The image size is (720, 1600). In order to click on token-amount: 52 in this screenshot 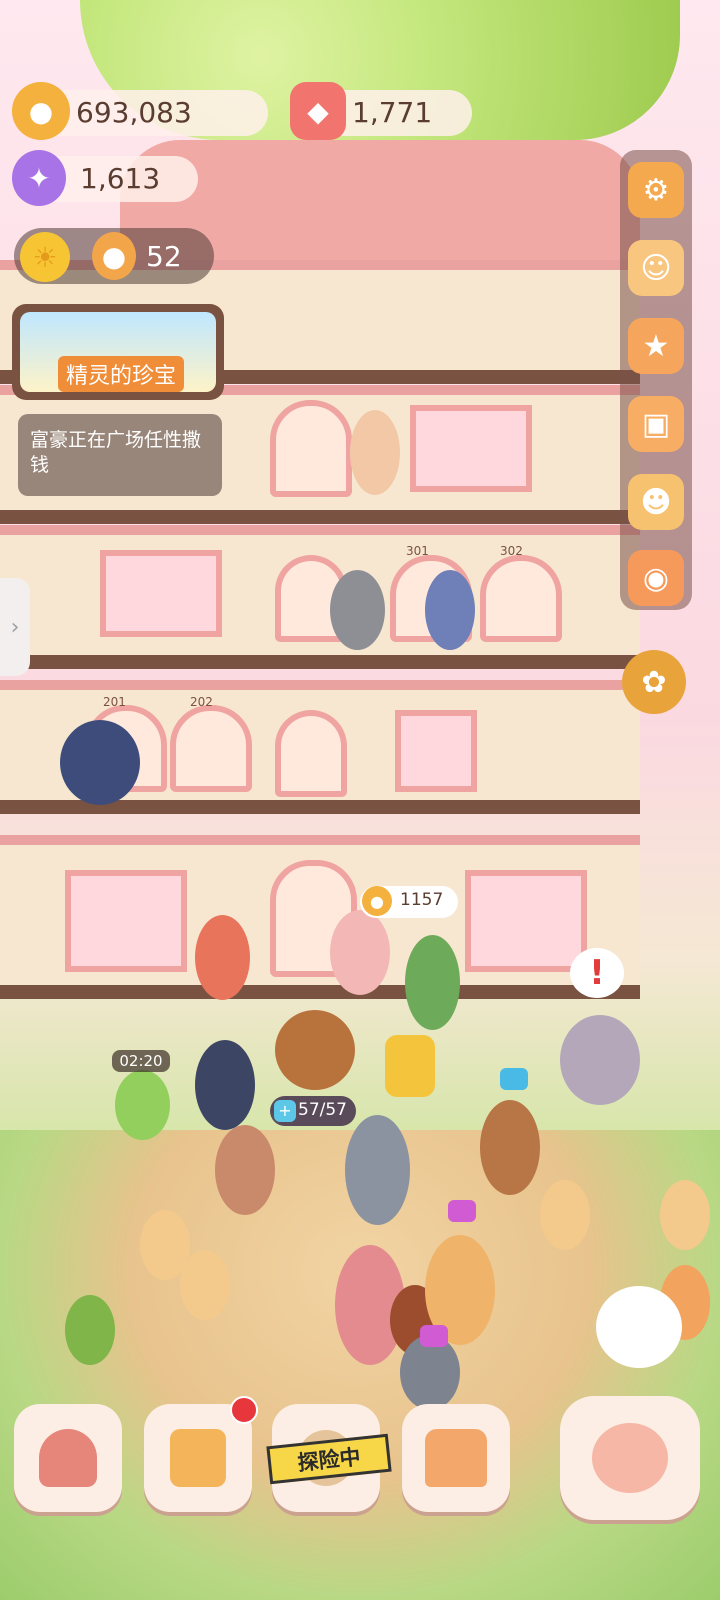, I will do `click(164, 256)`.